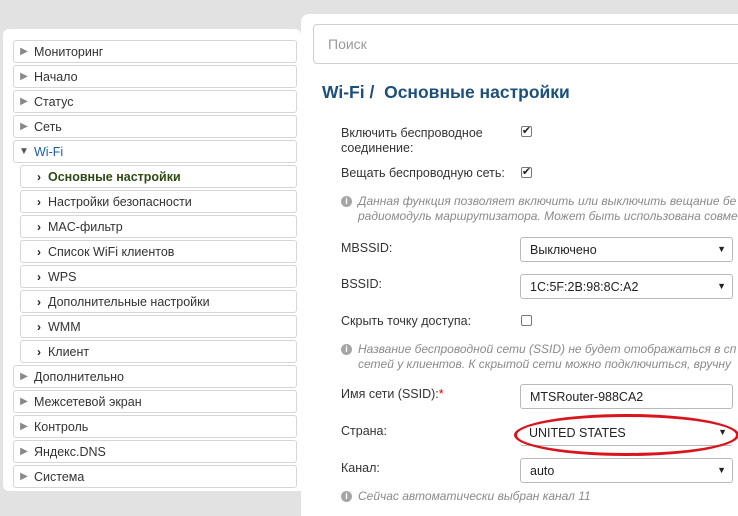 The height and width of the screenshot is (516, 738). What do you see at coordinates (64, 326) in the screenshot?
I see `sidebar-item-label: WMM` at bounding box center [64, 326].